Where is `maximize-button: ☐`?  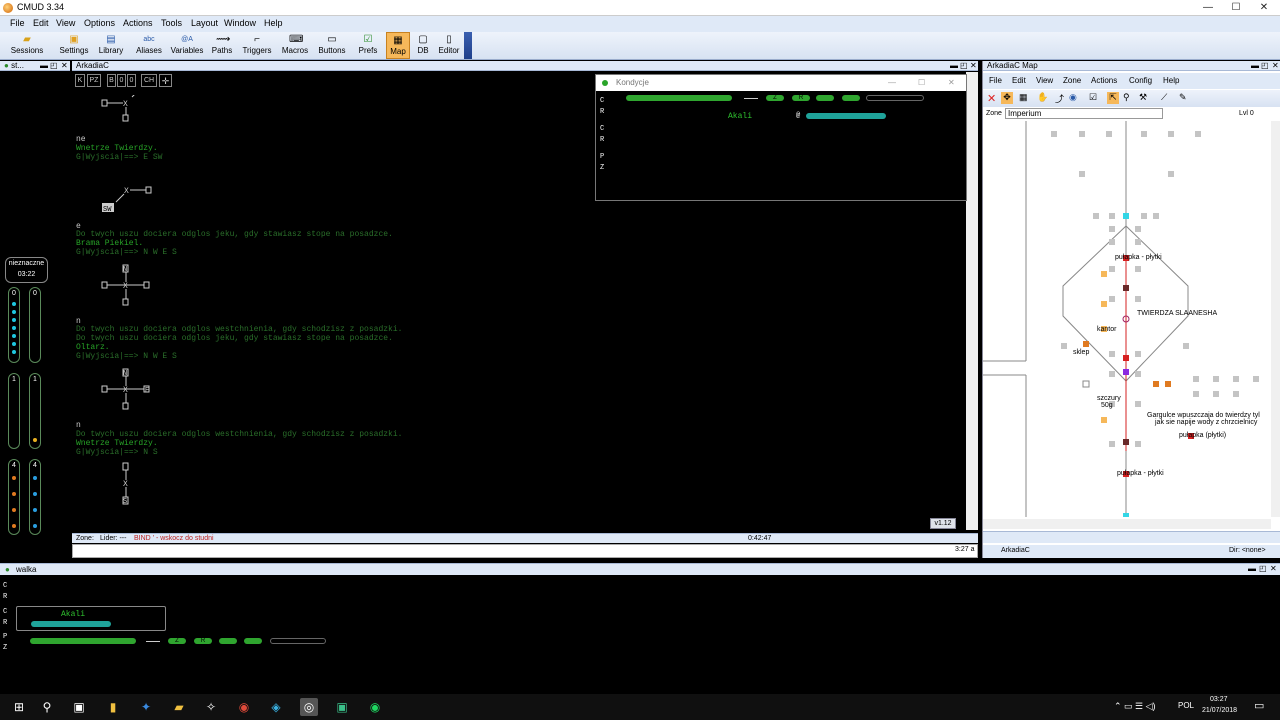
maximize-button: ☐ is located at coordinates (1236, 7).